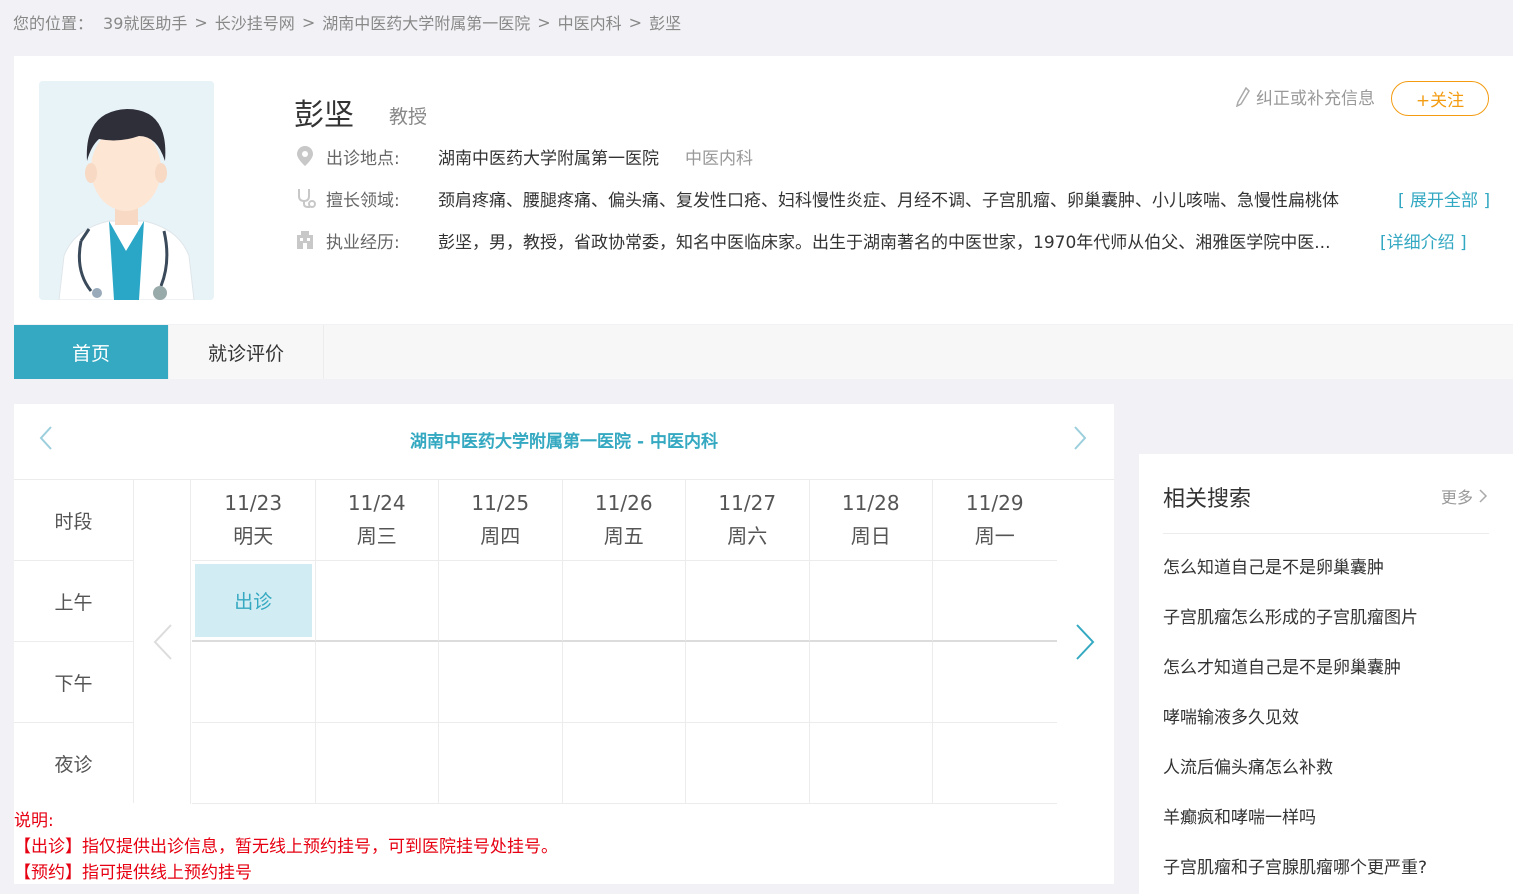  I want to click on expand-all-link: [ 展开全部 ], so click(1444, 198).